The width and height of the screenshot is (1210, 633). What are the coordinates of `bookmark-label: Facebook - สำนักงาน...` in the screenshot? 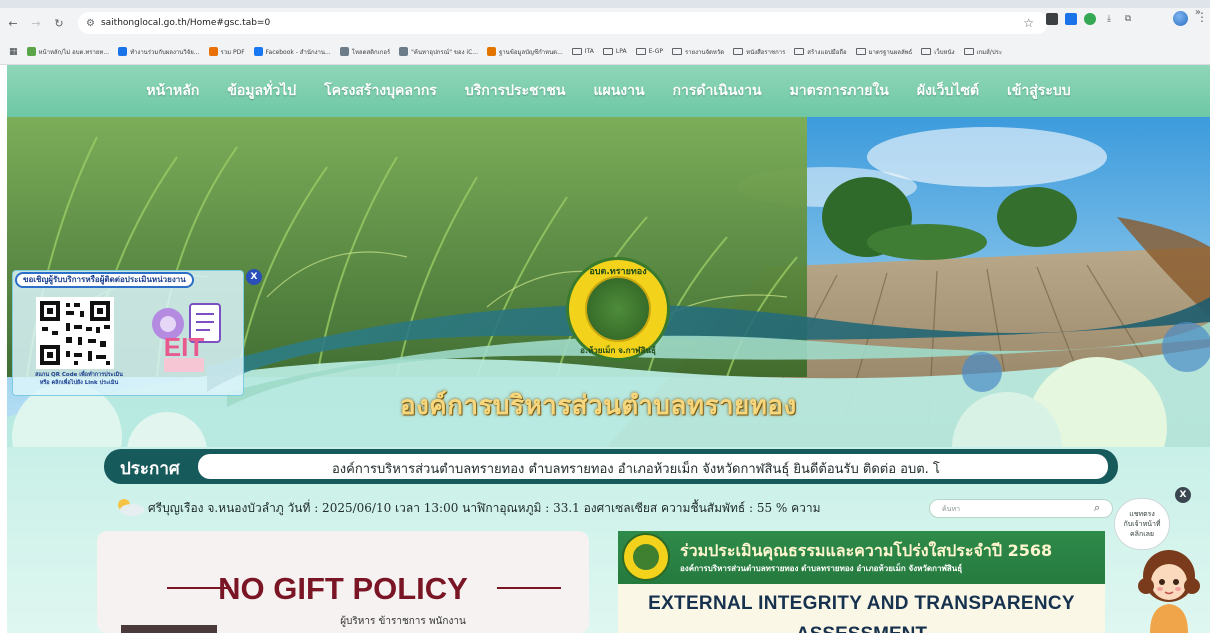 It's located at (298, 52).